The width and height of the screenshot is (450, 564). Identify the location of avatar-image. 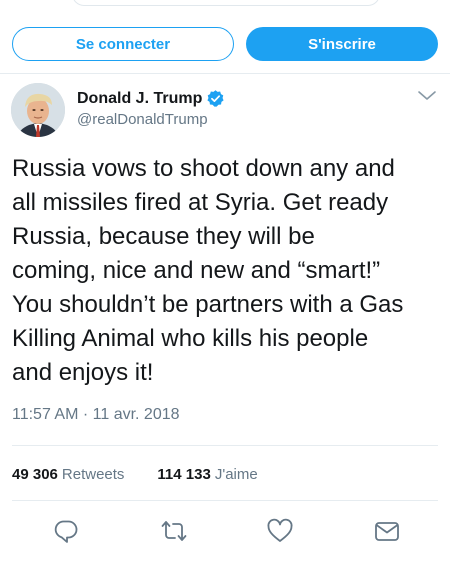
(38, 110).